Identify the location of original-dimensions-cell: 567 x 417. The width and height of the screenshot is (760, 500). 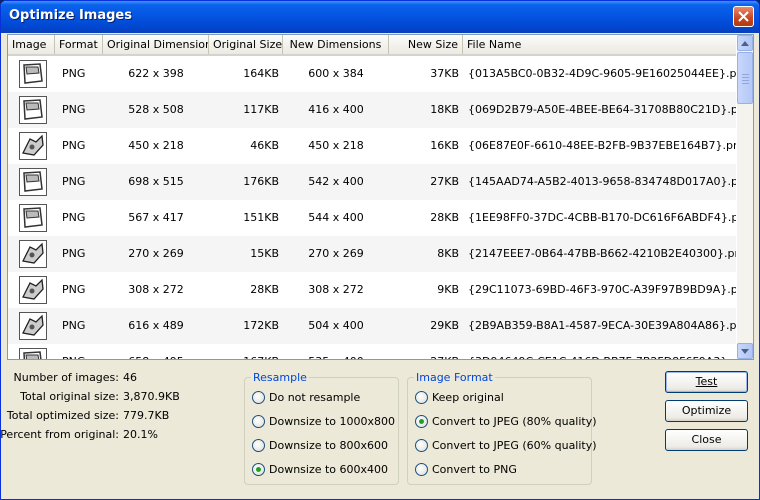
(156, 217).